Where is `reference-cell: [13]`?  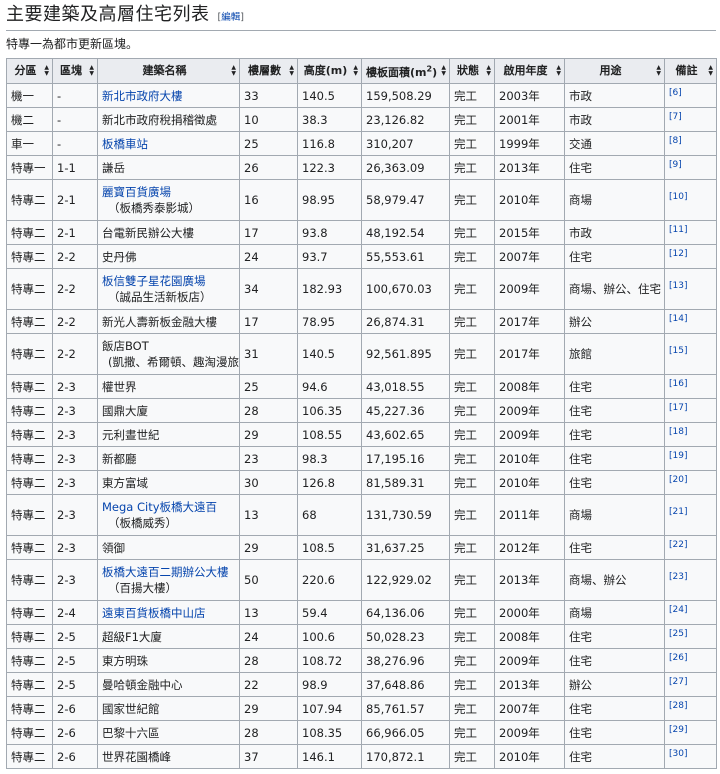 reference-cell: [13] is located at coordinates (690, 289).